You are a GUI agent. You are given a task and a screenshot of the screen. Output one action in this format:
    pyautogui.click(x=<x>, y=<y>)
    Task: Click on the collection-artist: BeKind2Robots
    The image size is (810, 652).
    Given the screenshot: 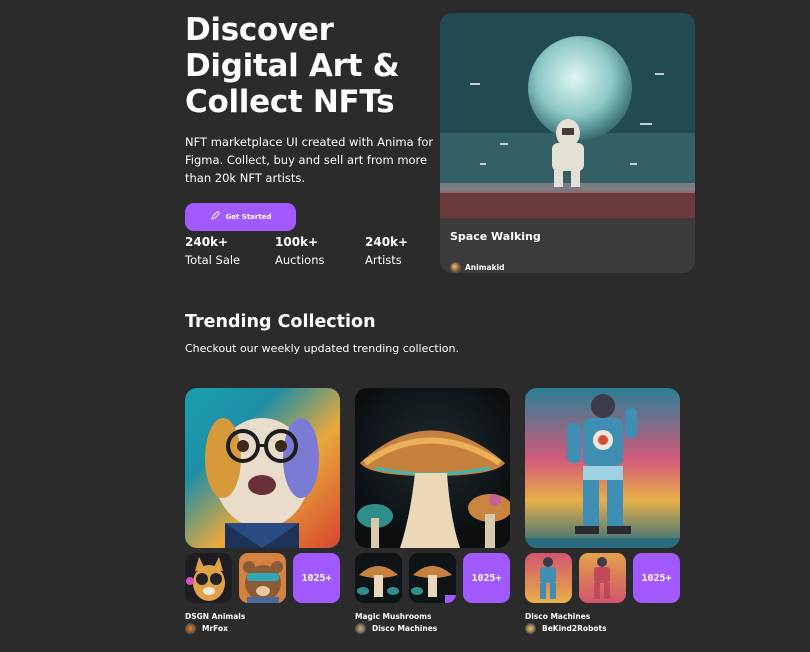 What is the action you would take?
    pyautogui.click(x=566, y=628)
    